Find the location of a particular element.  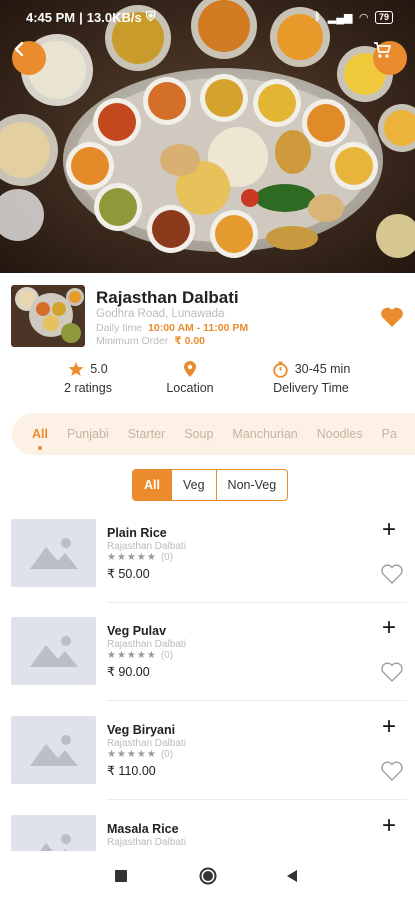

shield-icon: ⛨ is located at coordinates (150, 16).